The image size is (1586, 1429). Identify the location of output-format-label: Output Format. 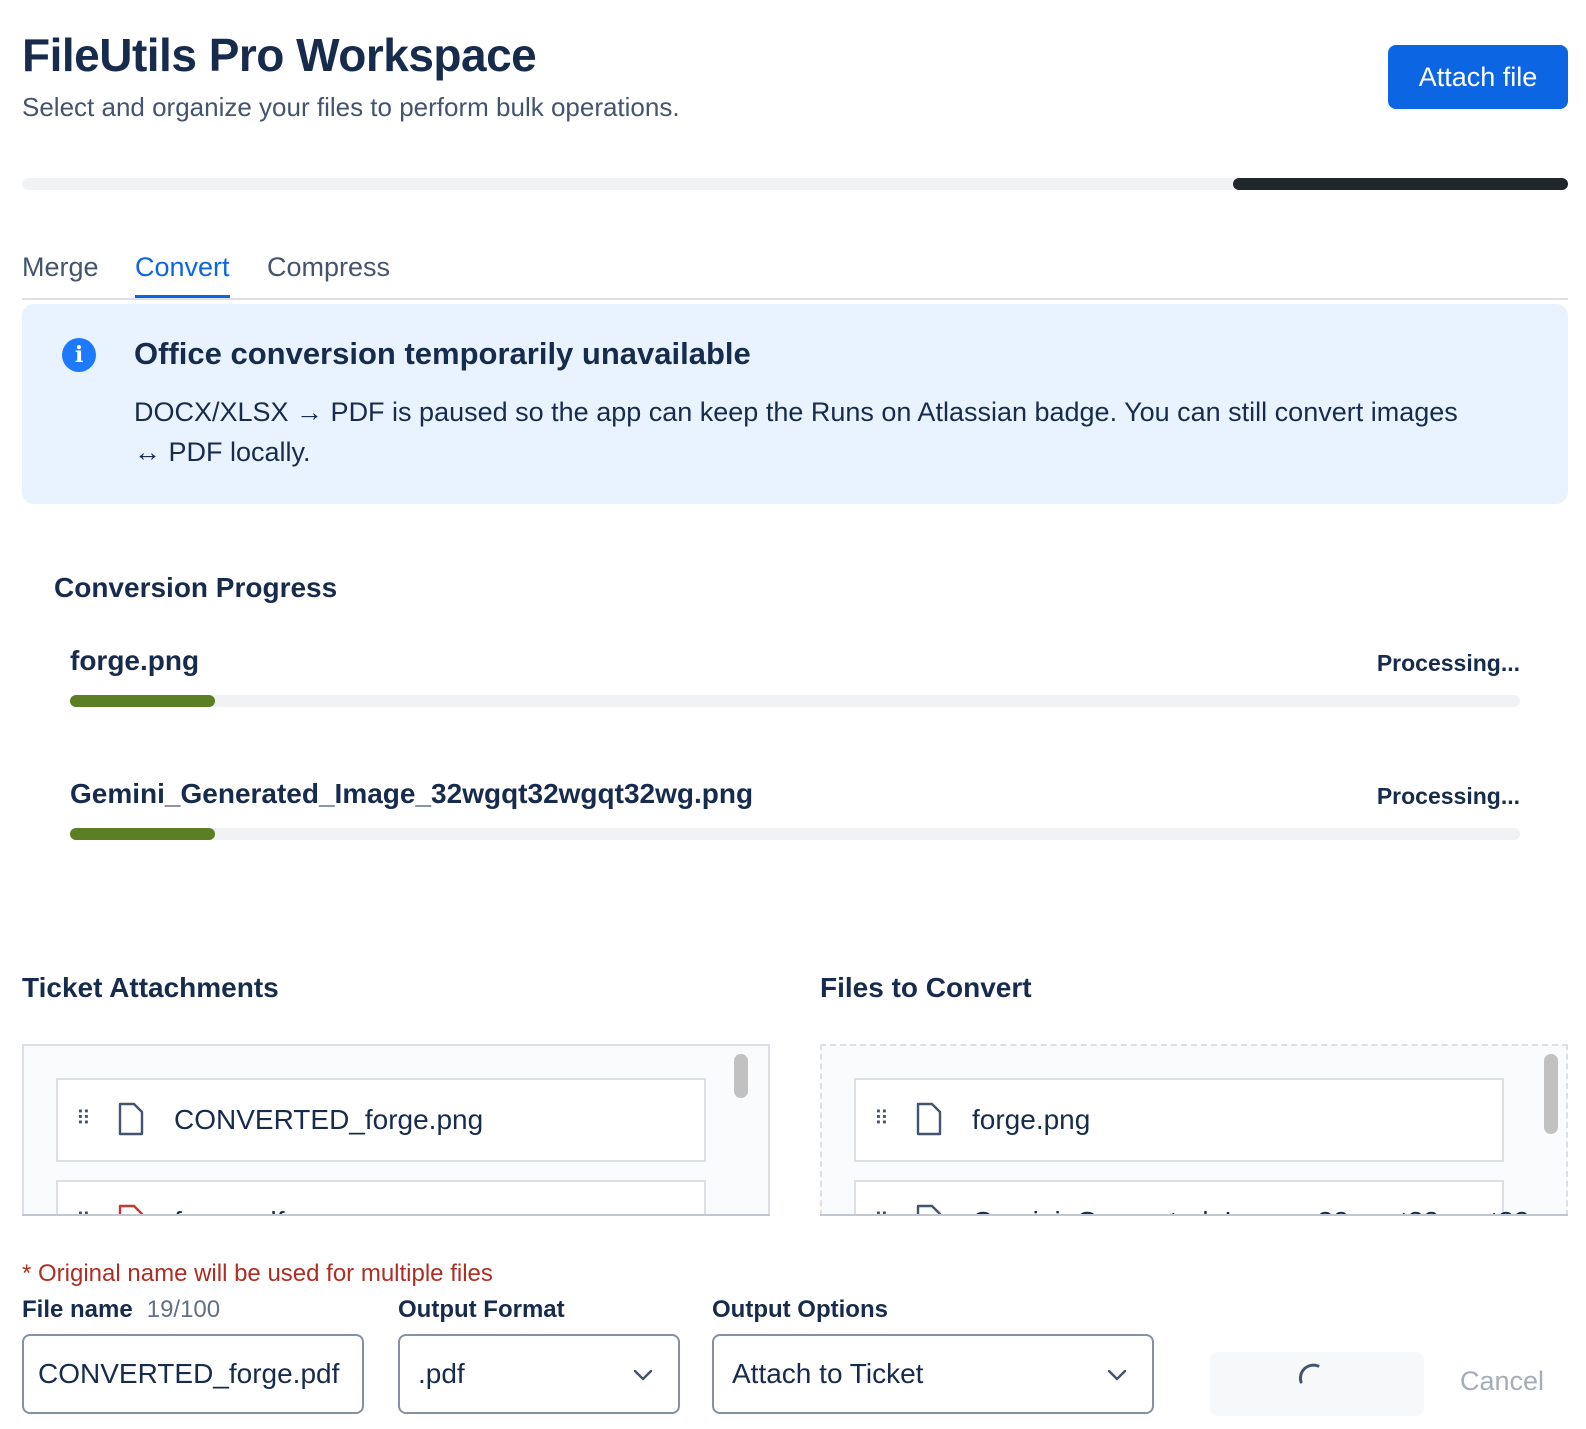
(481, 1309).